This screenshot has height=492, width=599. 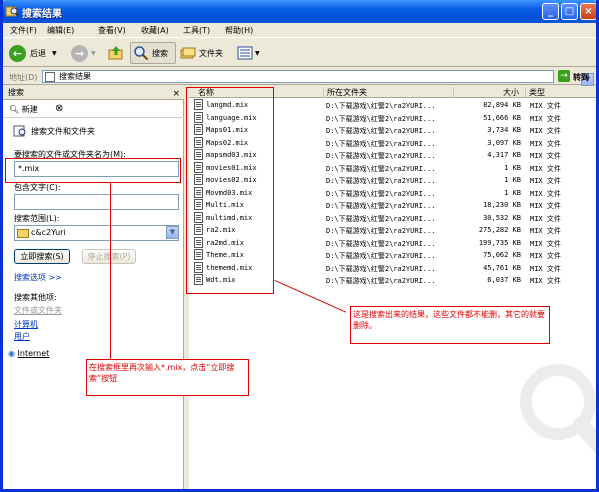 I want to click on results-annotation: 这是搜索出来的结果，这些文件都不能删，其它的就要删除。, so click(x=450, y=325).